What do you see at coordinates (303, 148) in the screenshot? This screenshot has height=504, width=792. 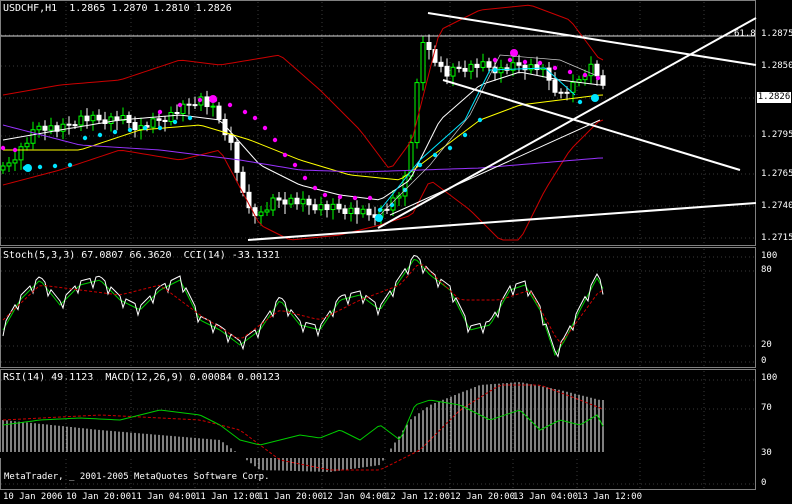 I see `moving-average-purple` at bounding box center [303, 148].